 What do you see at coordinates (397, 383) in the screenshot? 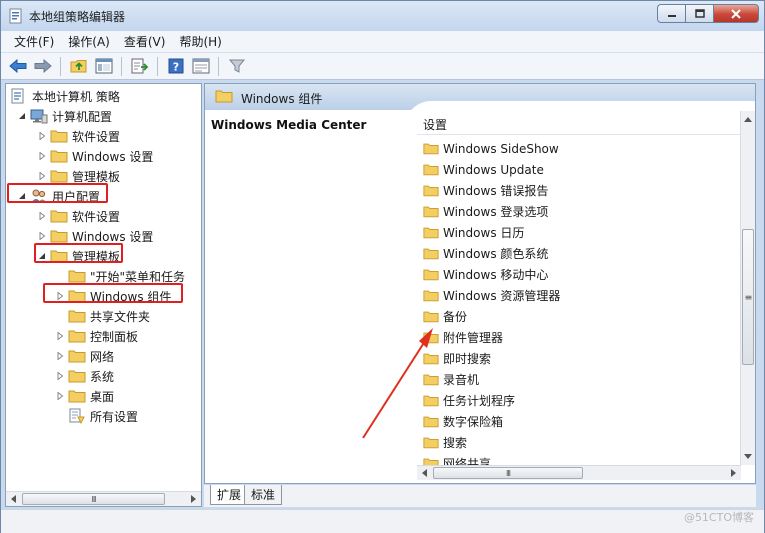
I see `annotation-arrow` at bounding box center [397, 383].